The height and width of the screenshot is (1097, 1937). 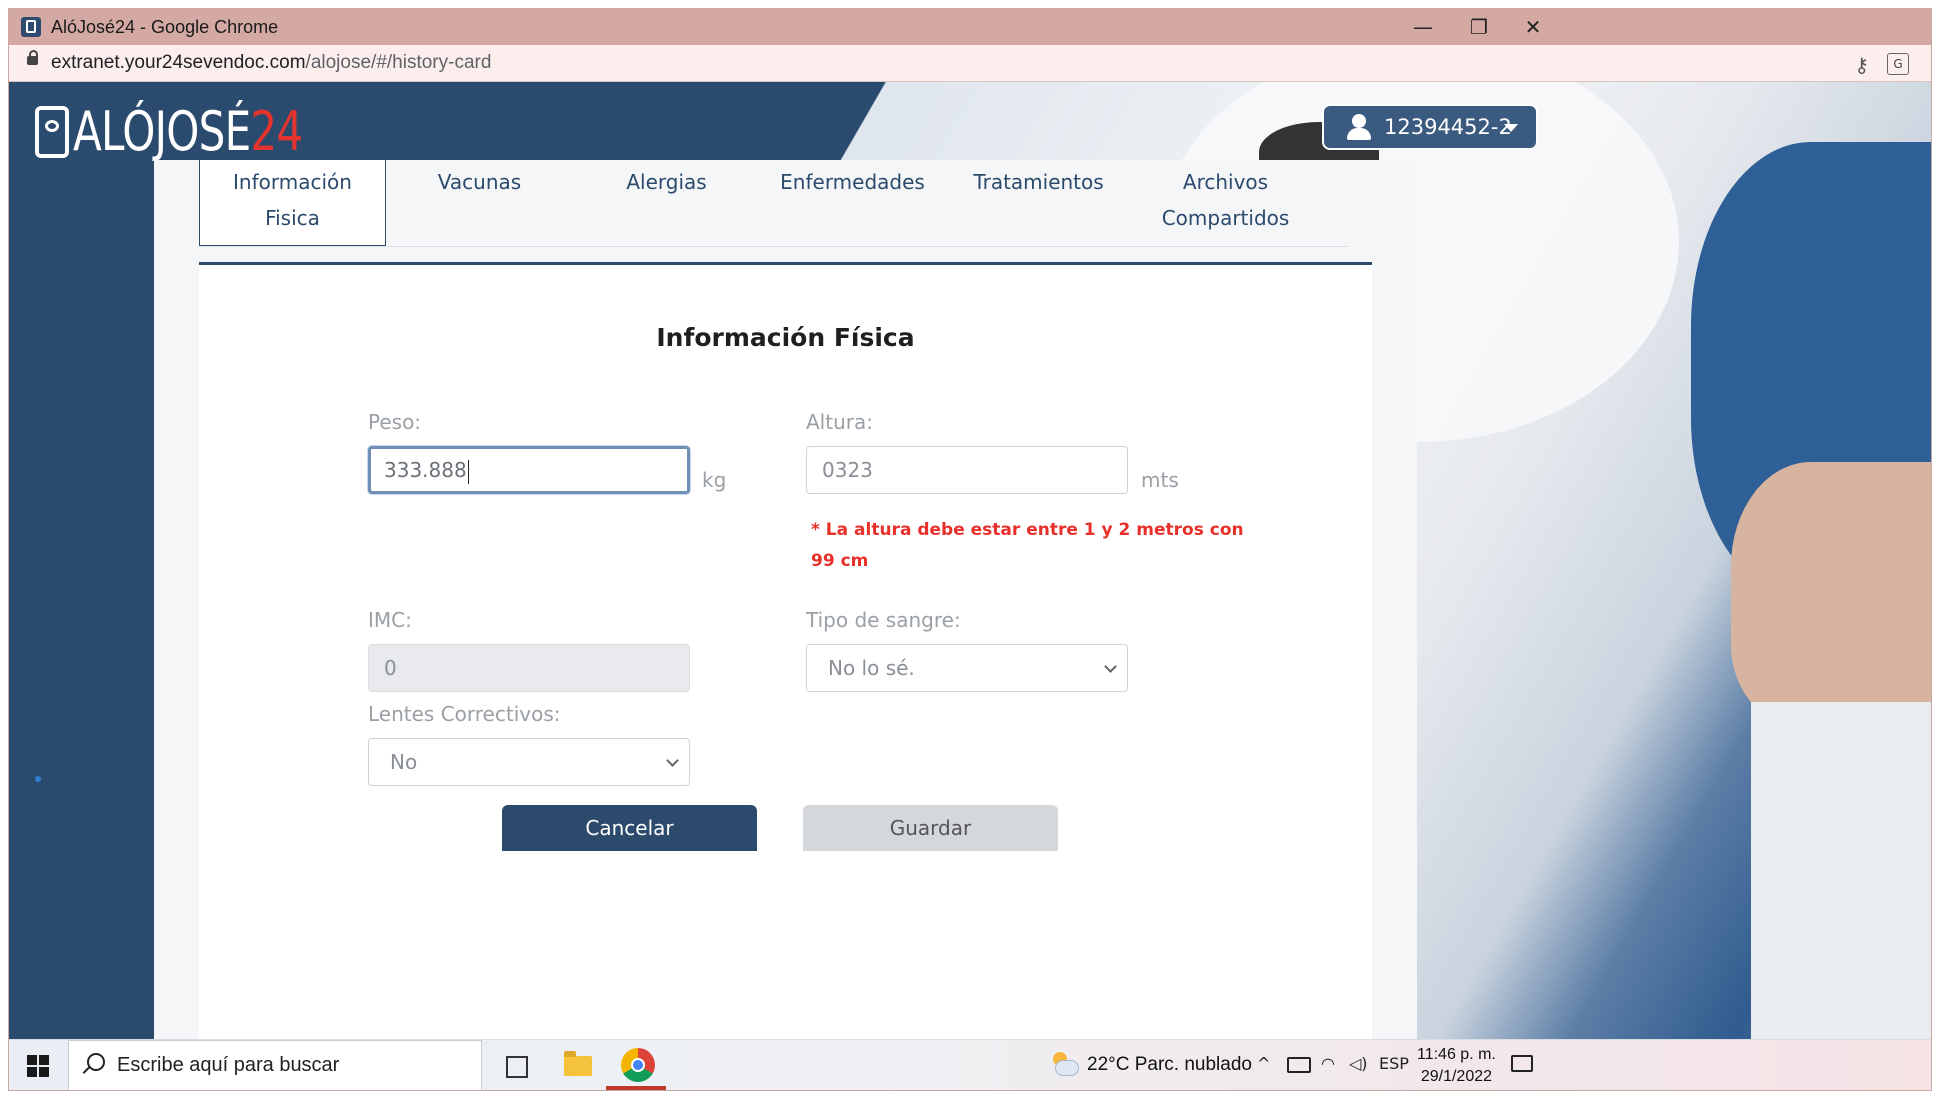 What do you see at coordinates (479, 182) in the screenshot?
I see `tab-label-line1: Vacunas` at bounding box center [479, 182].